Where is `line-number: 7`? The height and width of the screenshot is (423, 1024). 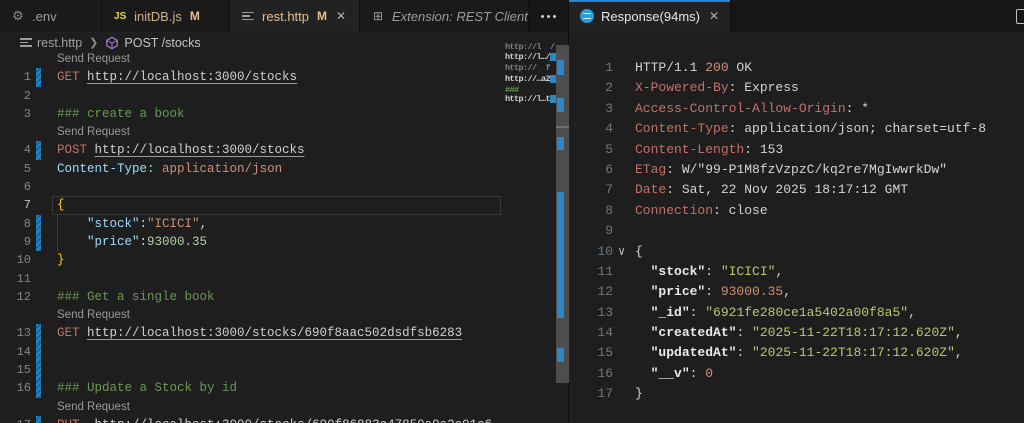
line-number: 7 is located at coordinates (27, 205).